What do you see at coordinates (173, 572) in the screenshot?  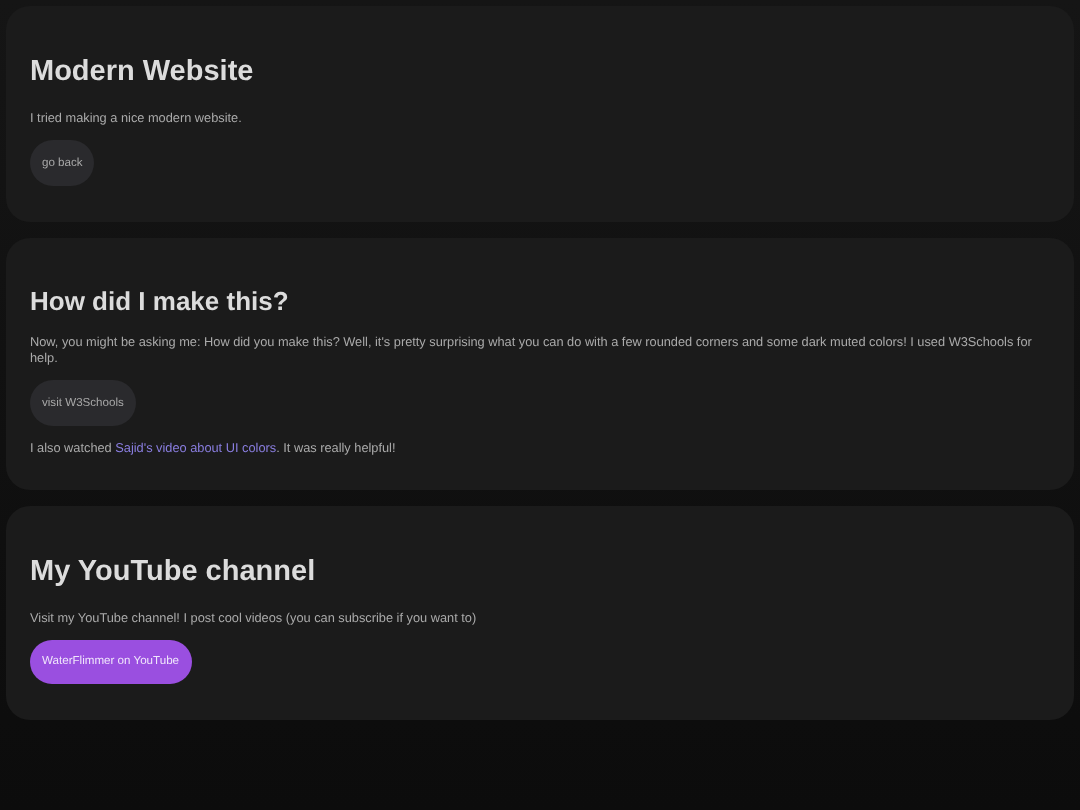 I see `section-heading: My YouTube channel` at bounding box center [173, 572].